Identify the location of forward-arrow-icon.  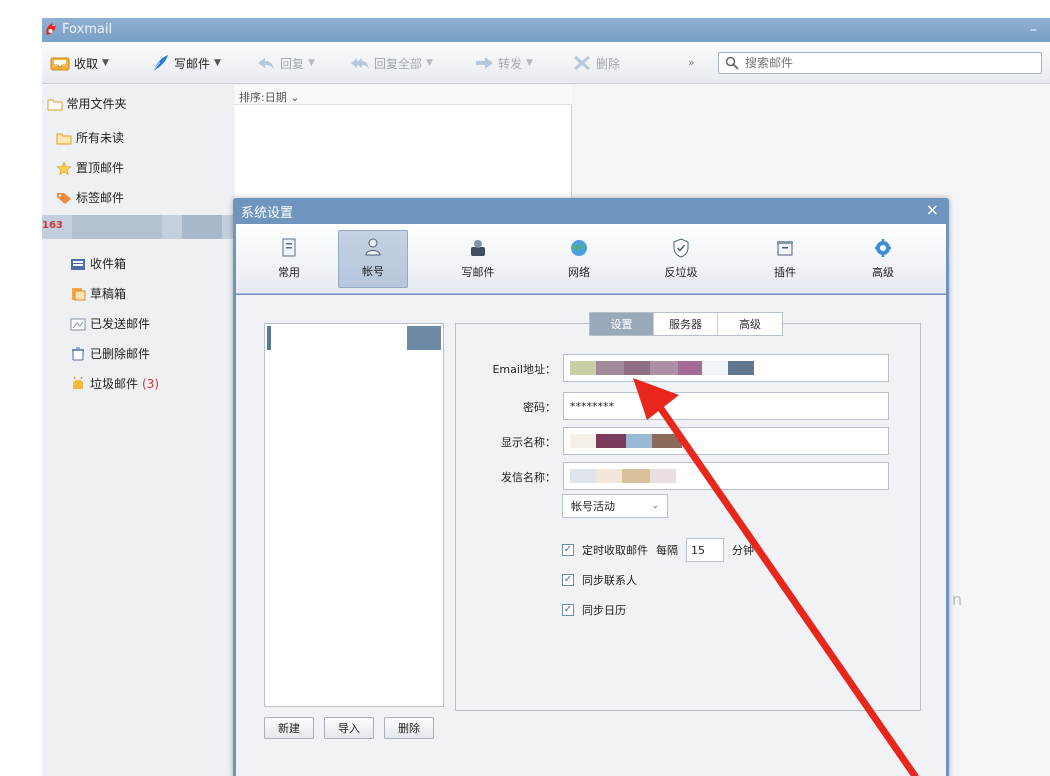
(484, 63).